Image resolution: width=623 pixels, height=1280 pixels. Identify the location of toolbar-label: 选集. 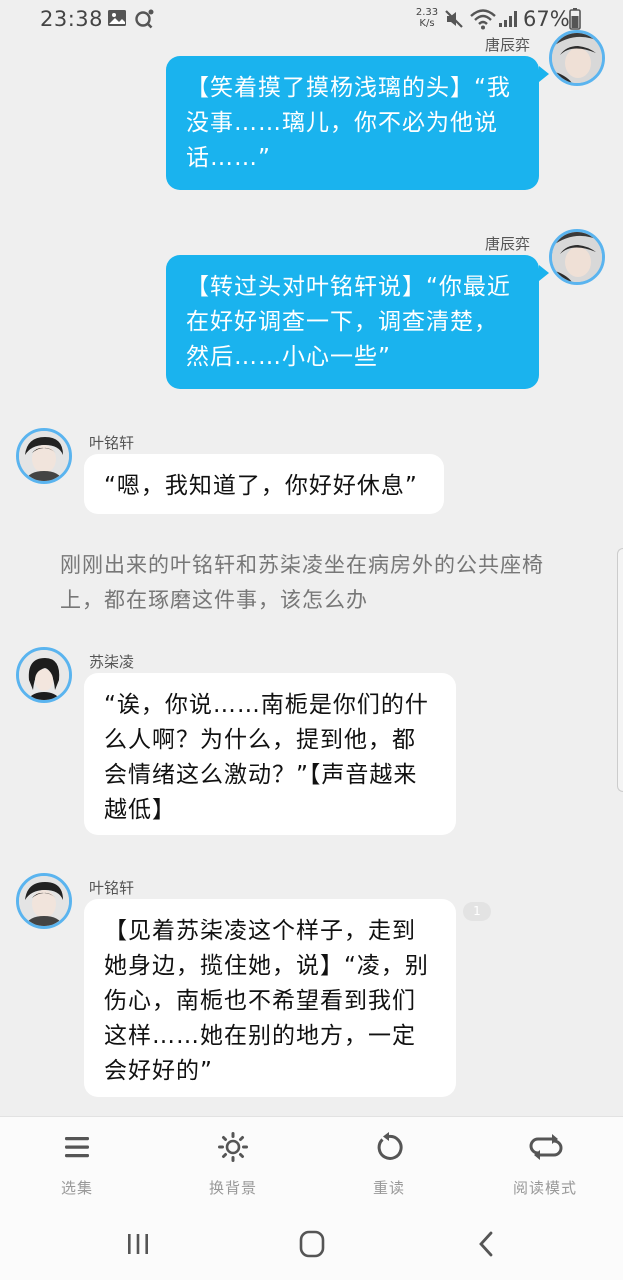
(76, 1188).